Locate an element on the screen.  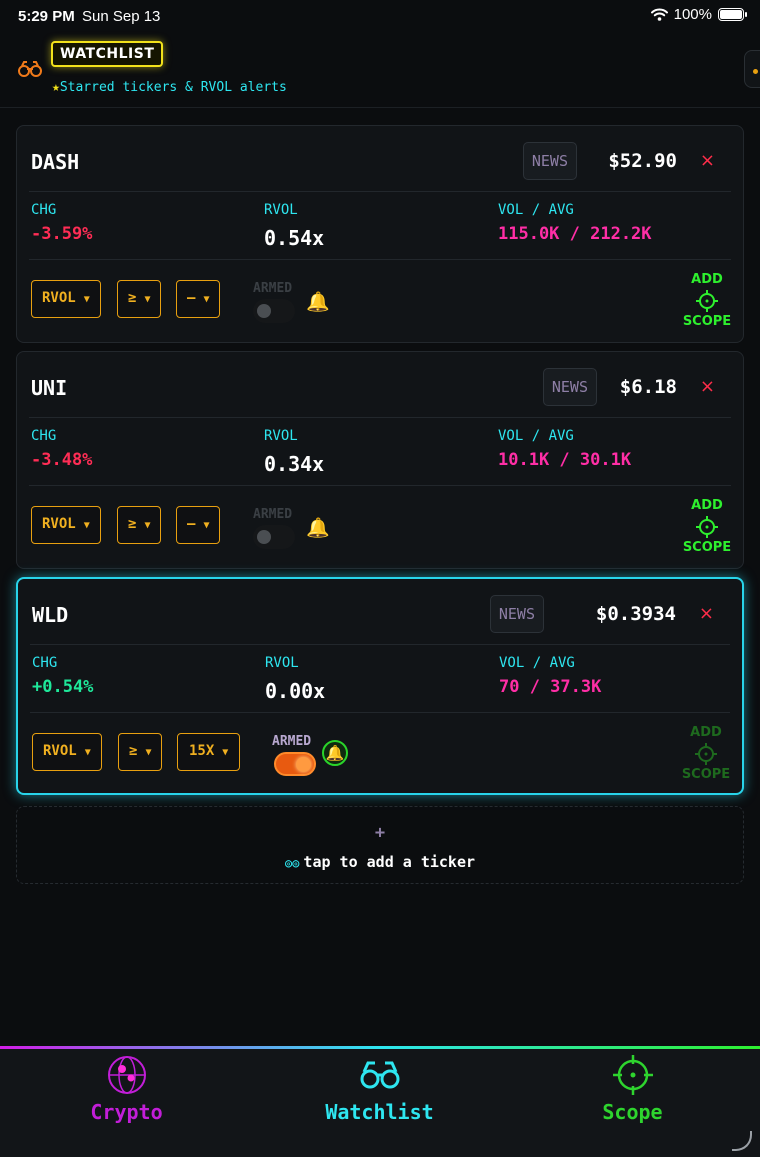
add-ticker-label: ◎◎ tap to add a ticker is located at coordinates (380, 862).